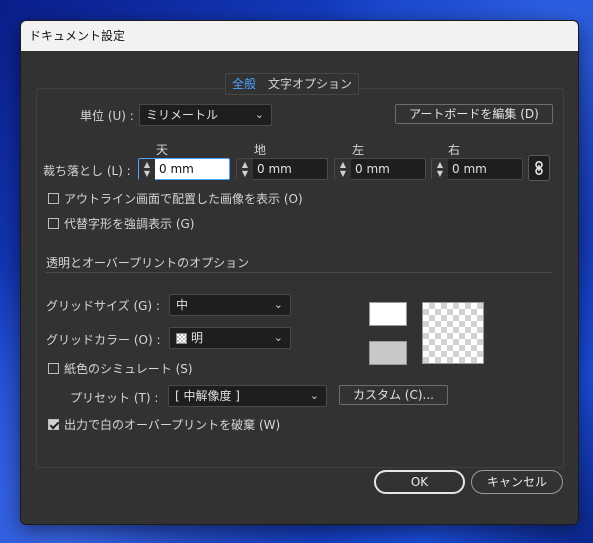 Image resolution: width=593 pixels, height=543 pixels. I want to click on tab-general: 全般, so click(244, 84).